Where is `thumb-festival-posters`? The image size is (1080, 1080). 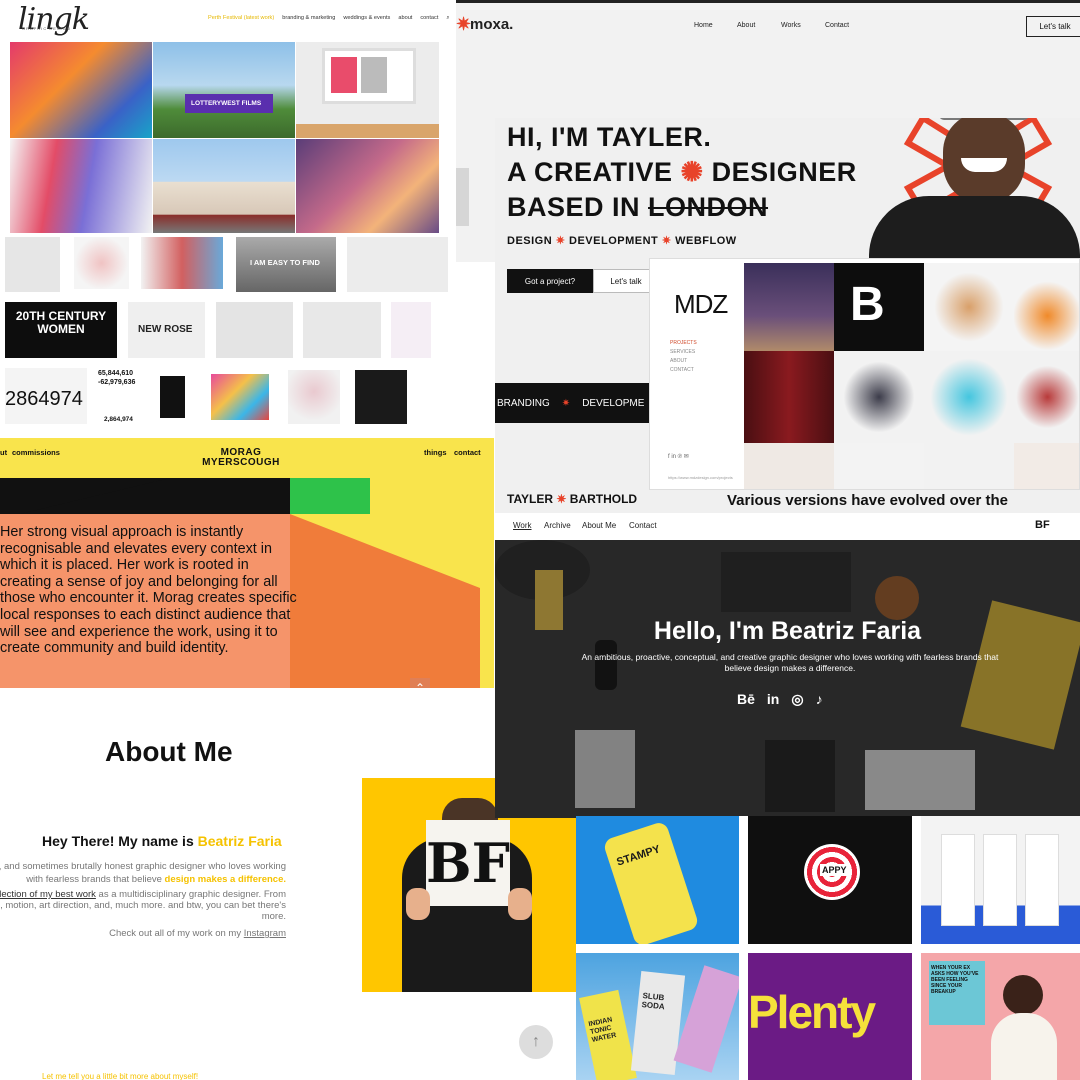 thumb-festival-posters is located at coordinates (81, 90).